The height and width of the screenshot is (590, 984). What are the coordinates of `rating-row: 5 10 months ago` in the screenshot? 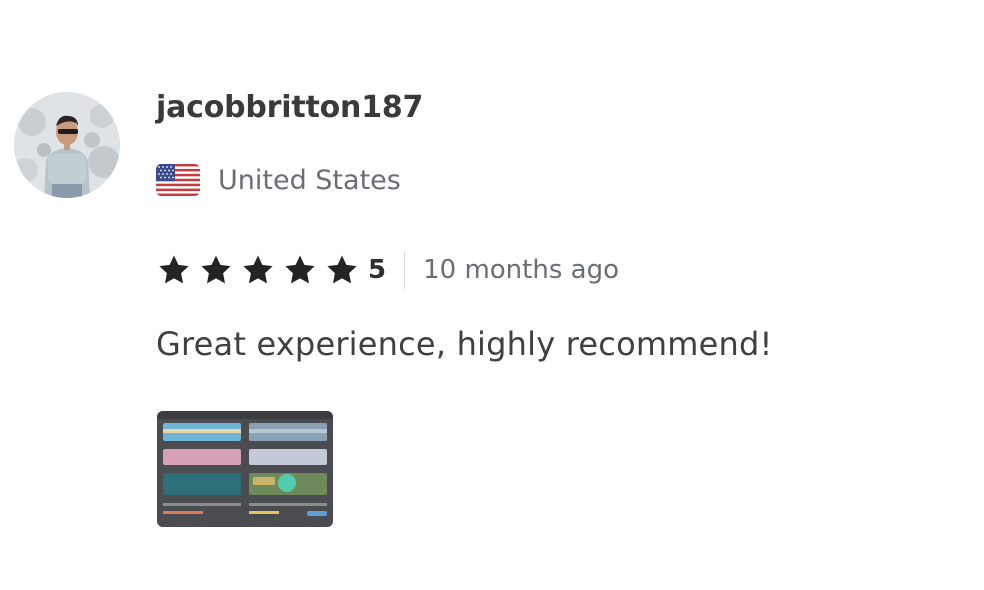 It's located at (387, 270).